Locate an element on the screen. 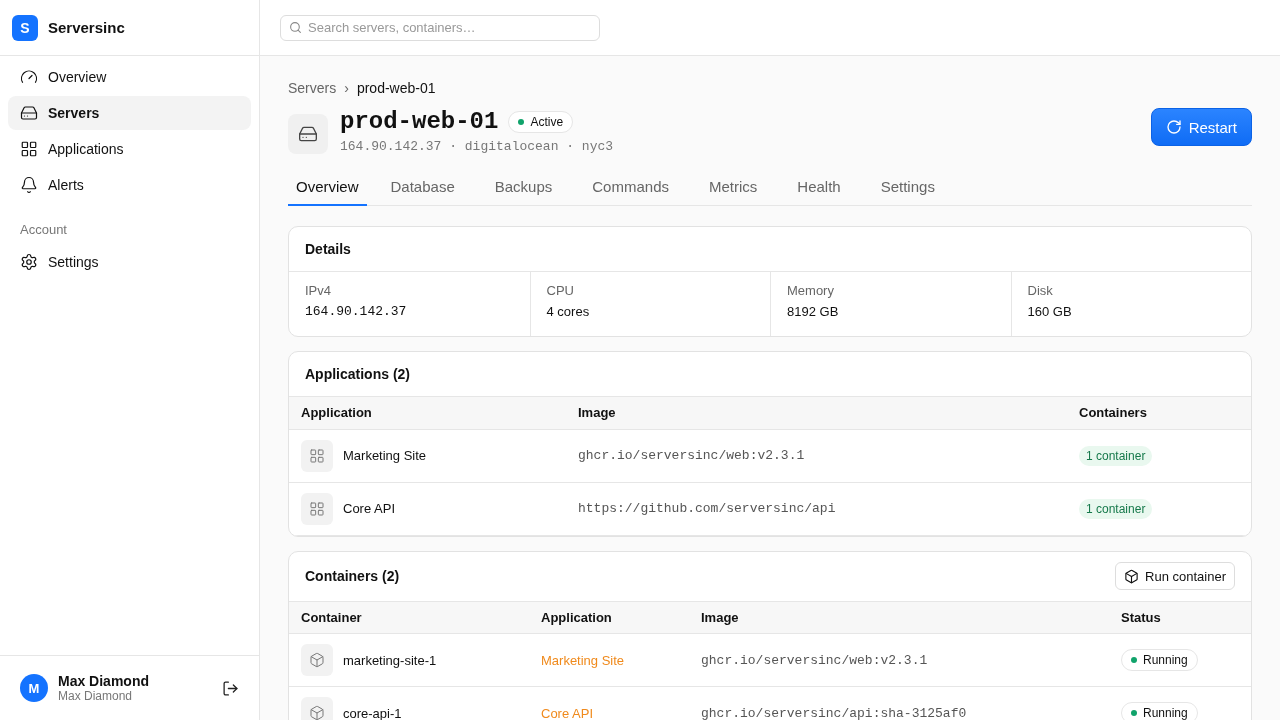  card-title: Applications (2) is located at coordinates (357, 374).